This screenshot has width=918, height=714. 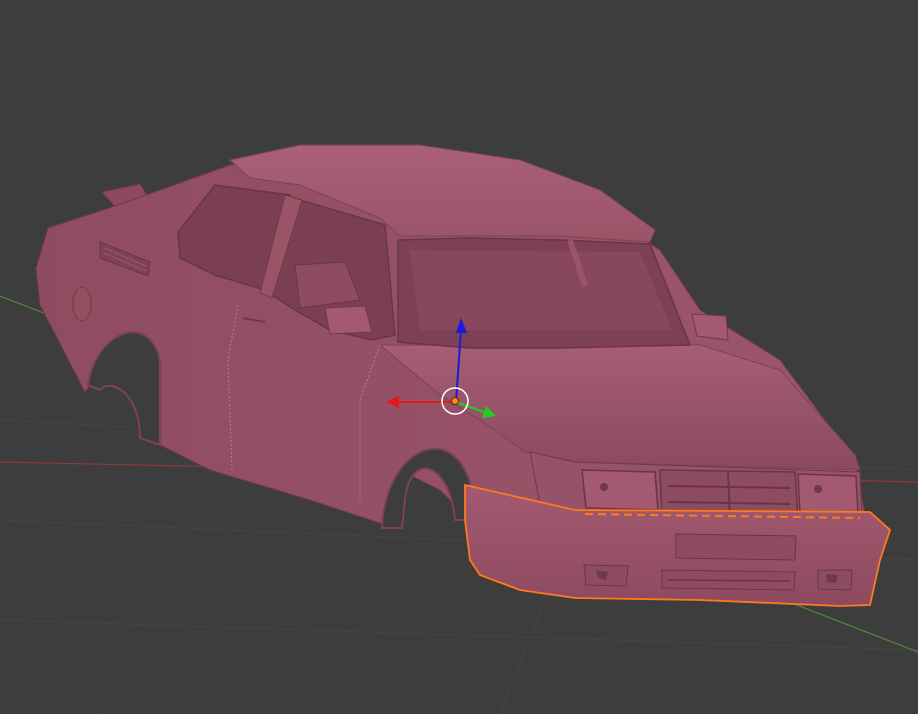 What do you see at coordinates (82, 304) in the screenshot?
I see `fuel-cap` at bounding box center [82, 304].